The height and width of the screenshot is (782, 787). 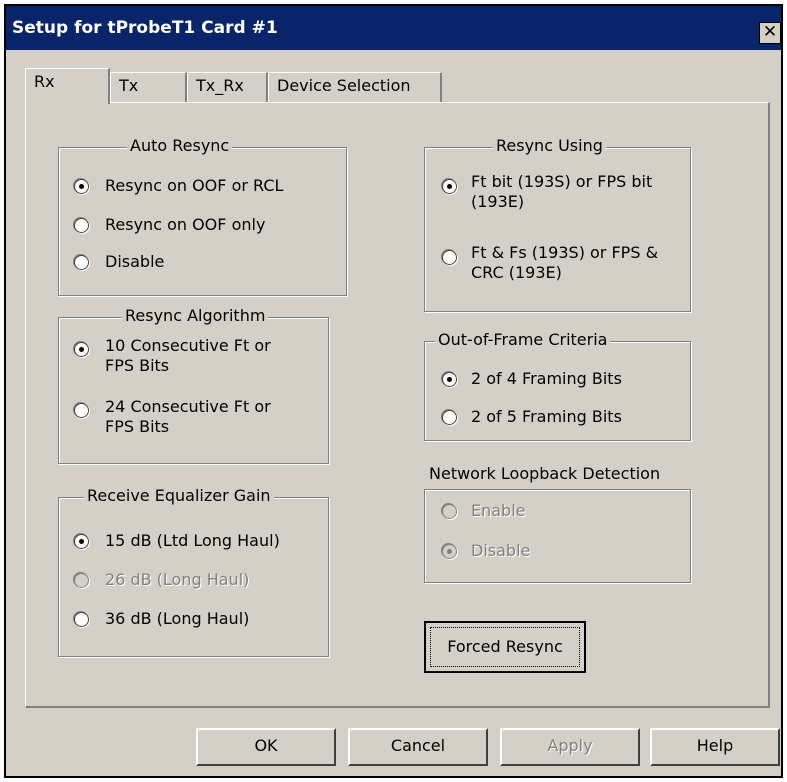 I want to click on resync-ft-bit-label: Ft bit (193S) or FPS bit (193E), so click(x=561, y=192).